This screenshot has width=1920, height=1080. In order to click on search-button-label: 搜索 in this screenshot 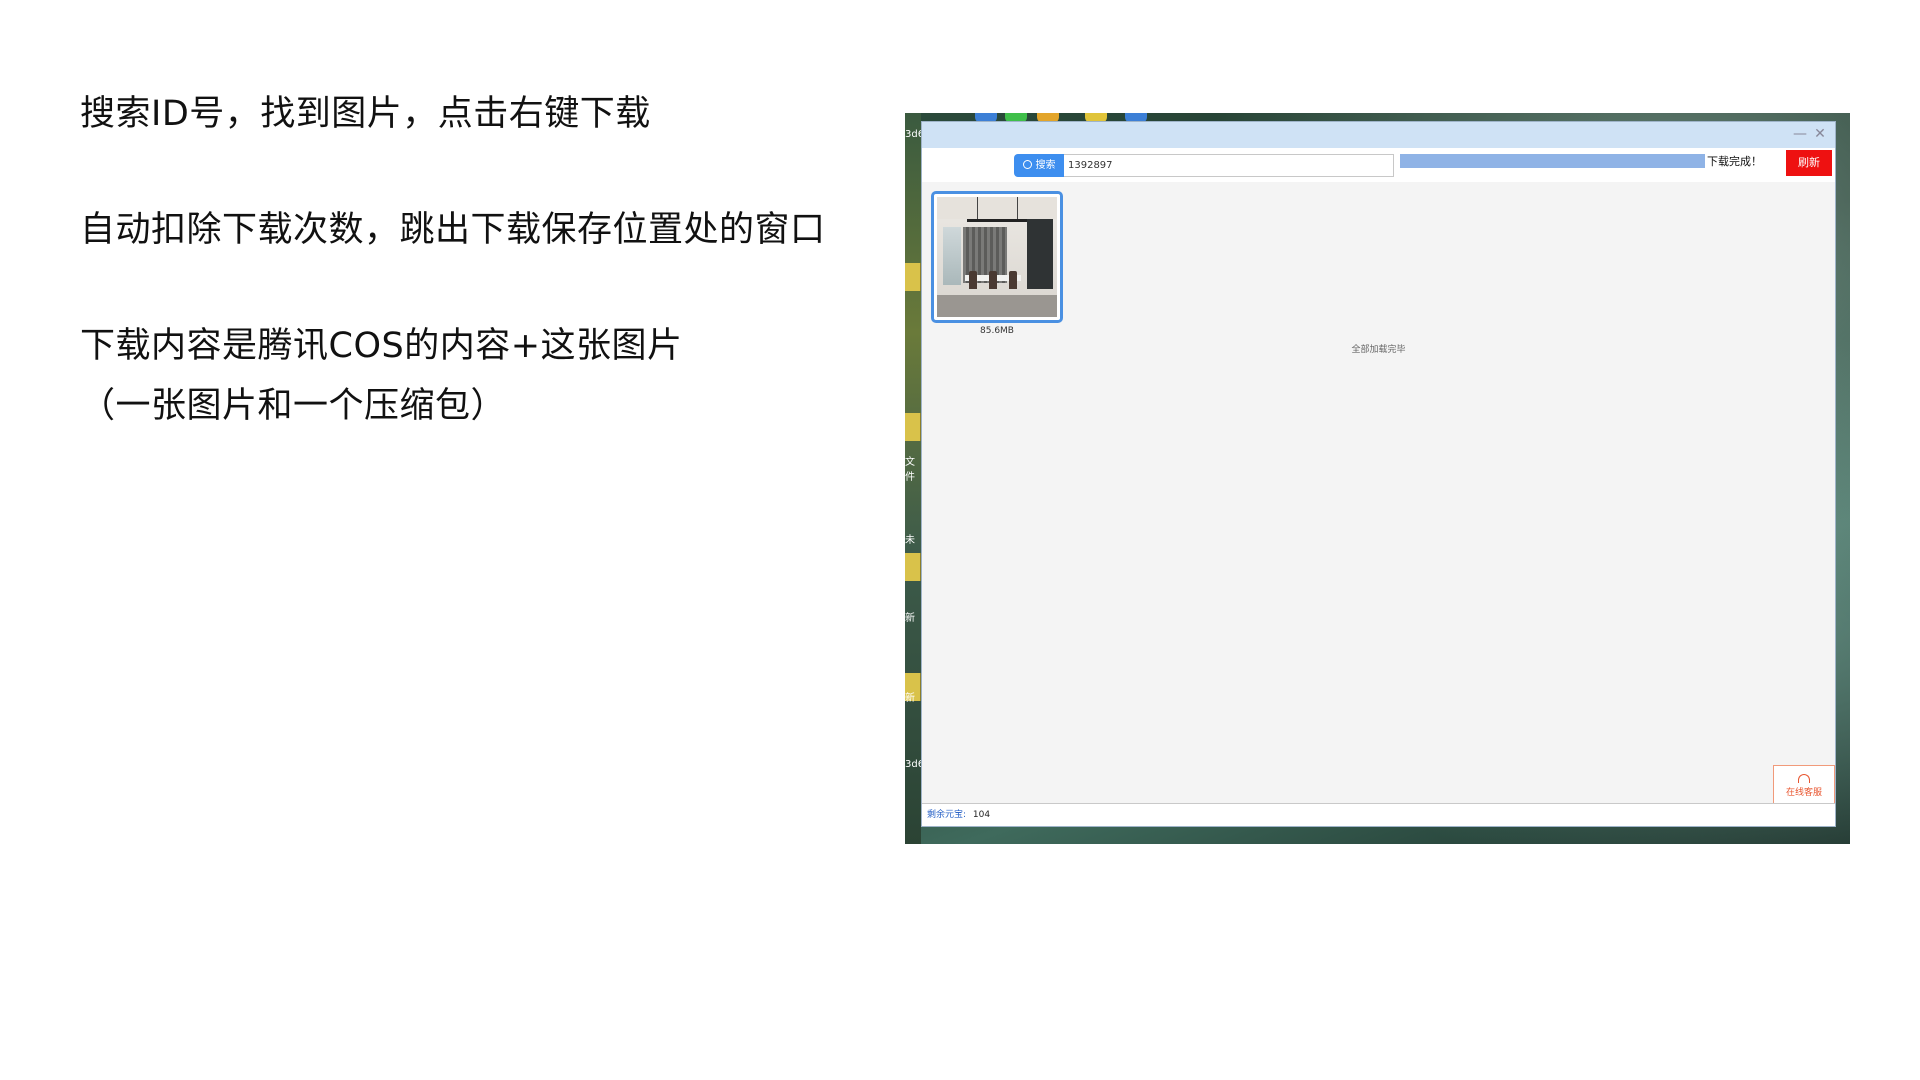, I will do `click(1045, 165)`.